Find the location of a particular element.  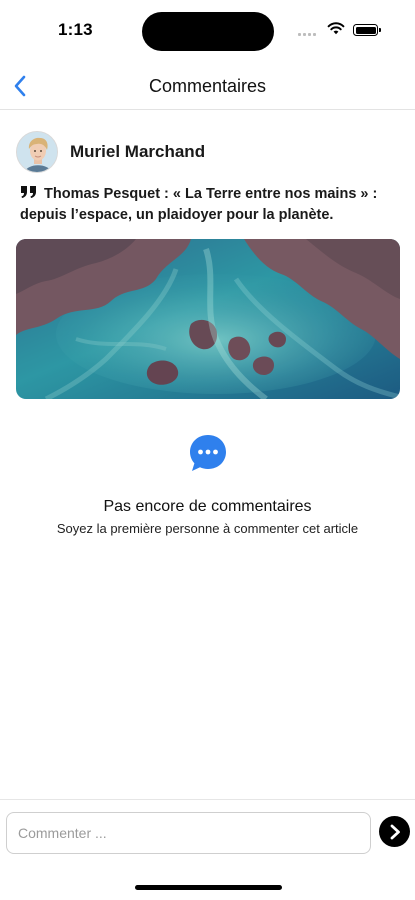

navigation-bar: Commentaires is located at coordinates (207, 86).